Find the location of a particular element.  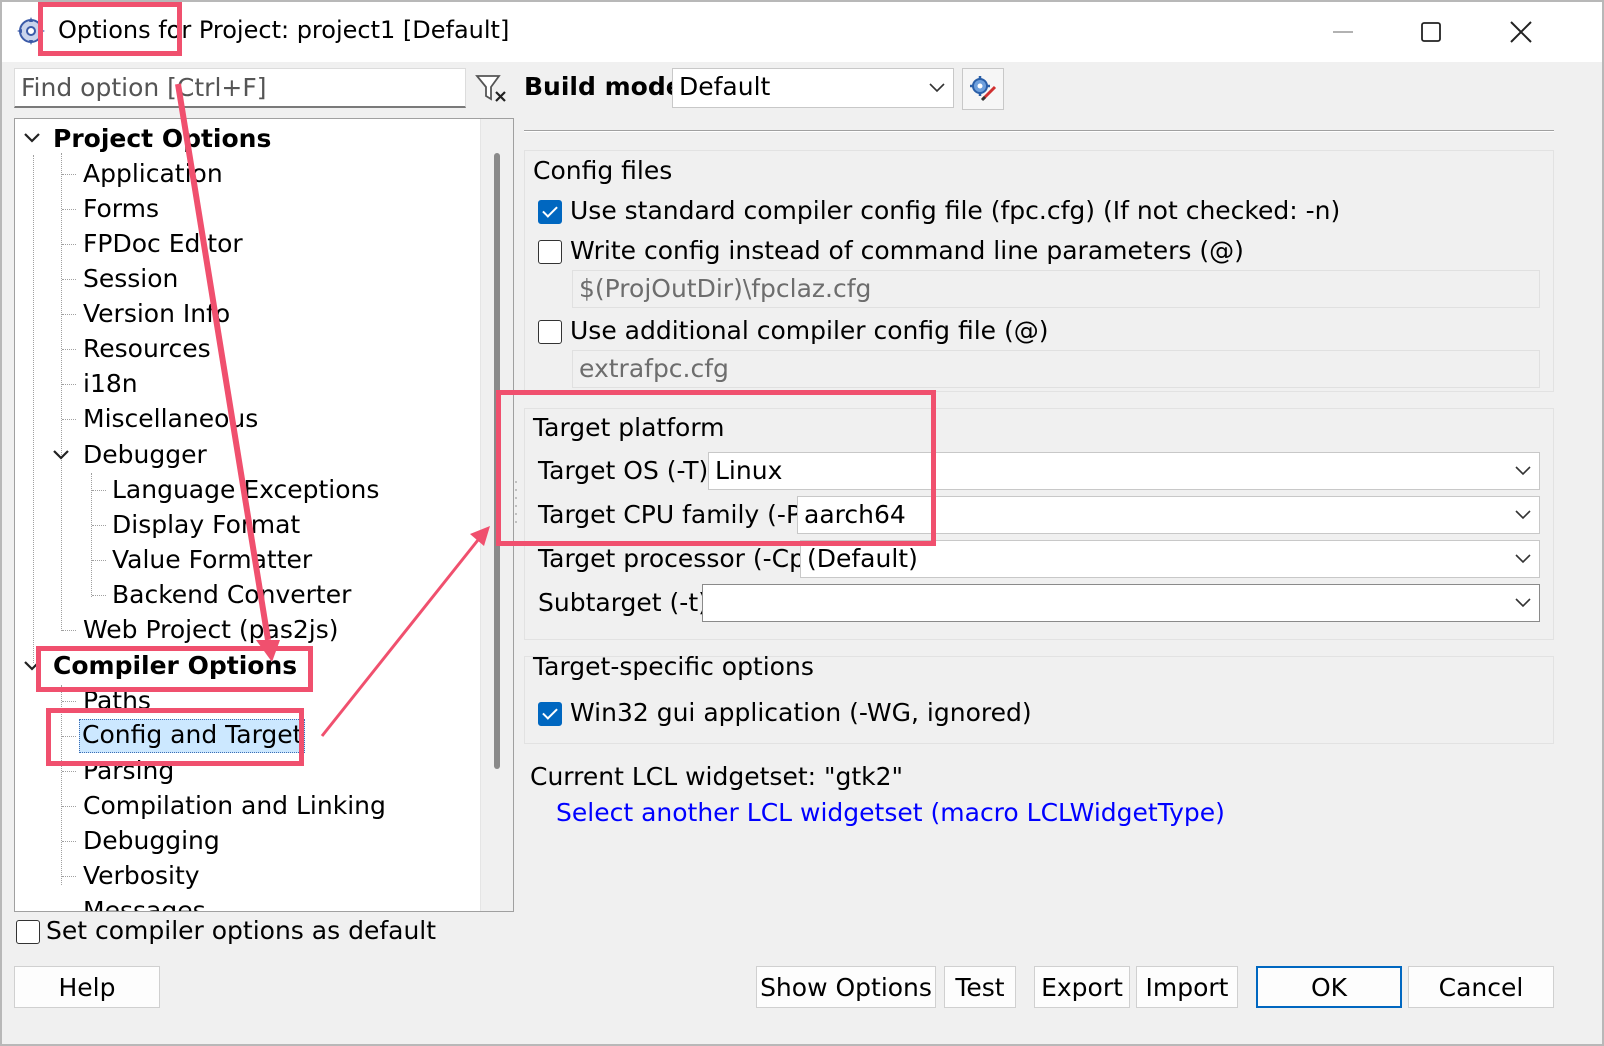

annotation-arrows is located at coordinates (332, 410).